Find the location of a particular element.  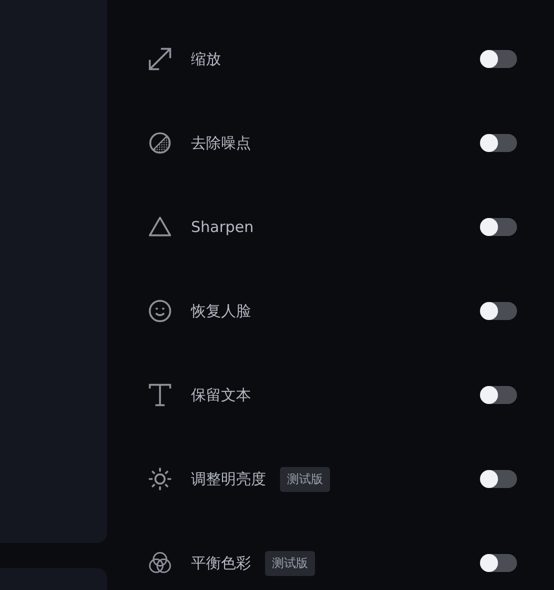

option-label: Sharpen is located at coordinates (222, 227).